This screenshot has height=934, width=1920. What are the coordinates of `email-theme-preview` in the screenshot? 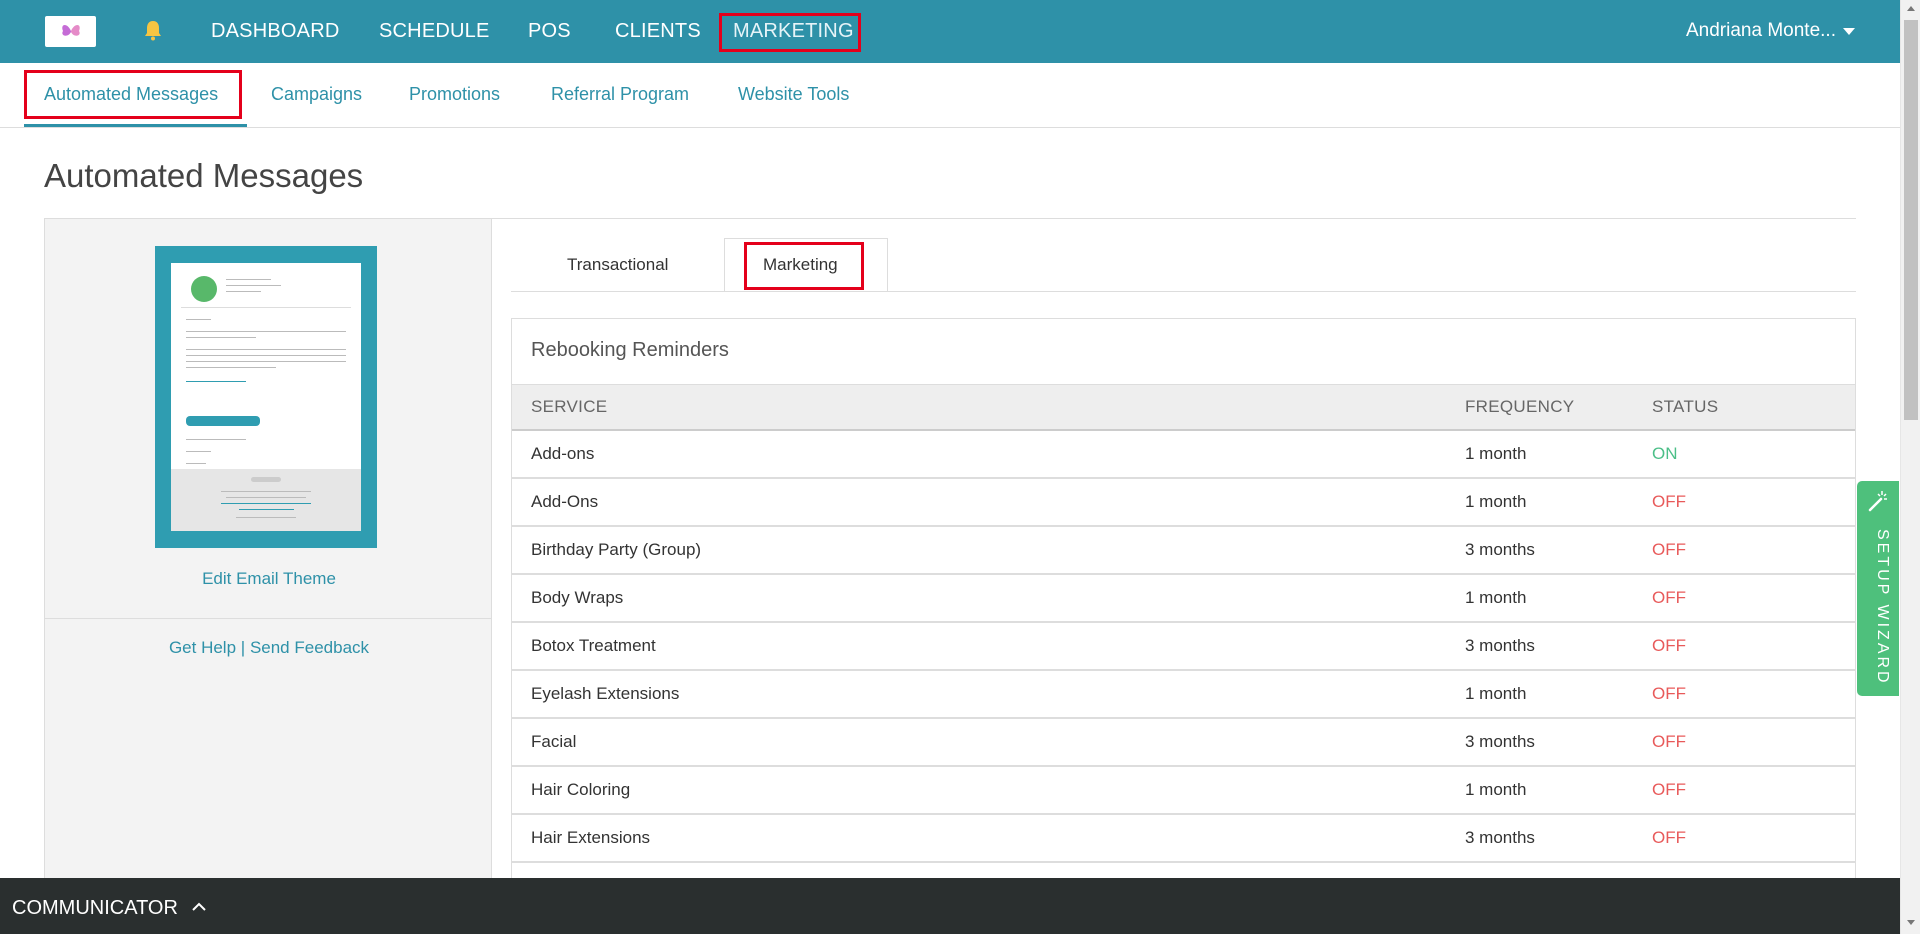 It's located at (266, 397).